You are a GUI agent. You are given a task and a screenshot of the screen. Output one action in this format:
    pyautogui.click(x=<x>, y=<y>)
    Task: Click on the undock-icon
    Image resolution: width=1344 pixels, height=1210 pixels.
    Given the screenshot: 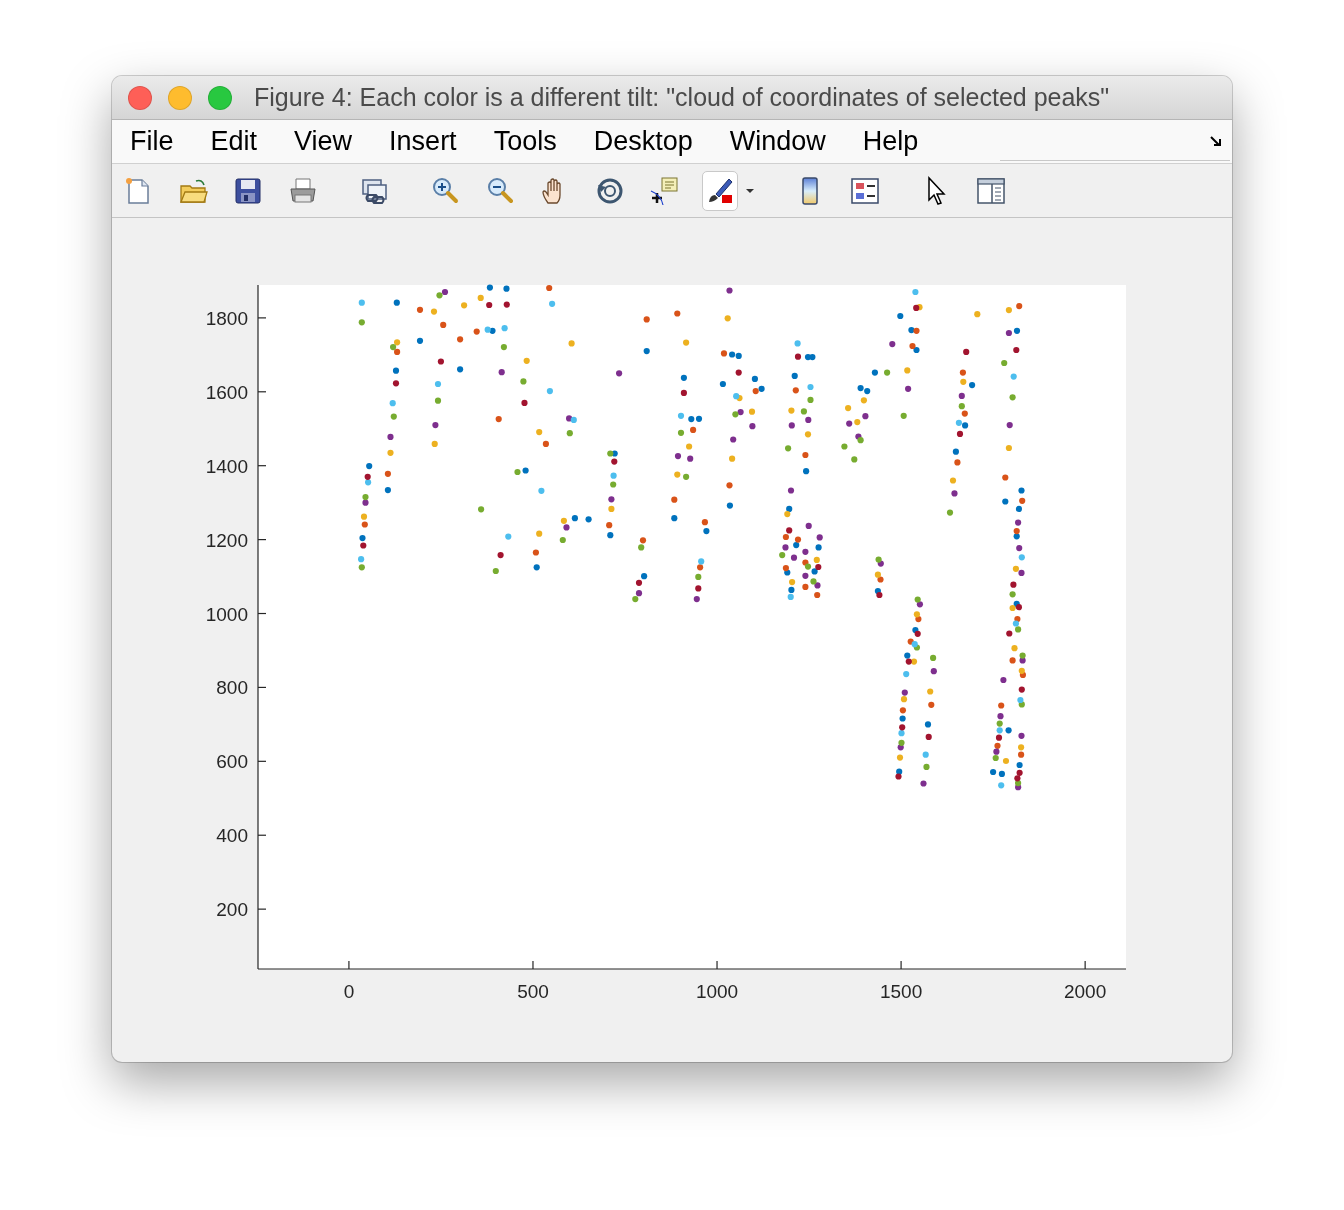 What is the action you would take?
    pyautogui.click(x=1217, y=141)
    